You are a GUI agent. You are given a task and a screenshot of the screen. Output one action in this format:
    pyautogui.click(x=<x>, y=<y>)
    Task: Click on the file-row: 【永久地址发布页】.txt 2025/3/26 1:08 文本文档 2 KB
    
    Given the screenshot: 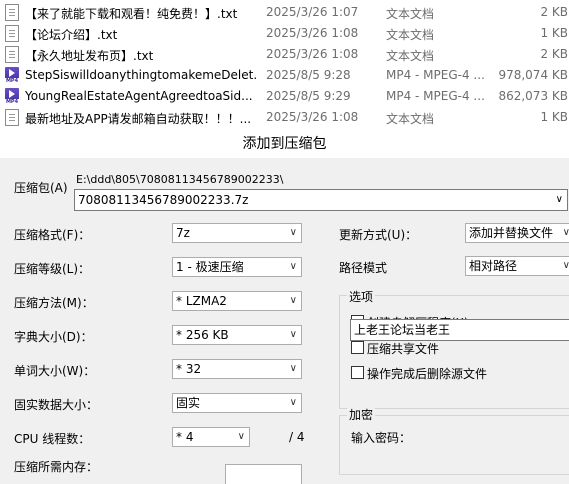 What is the action you would take?
    pyautogui.click(x=284, y=54)
    